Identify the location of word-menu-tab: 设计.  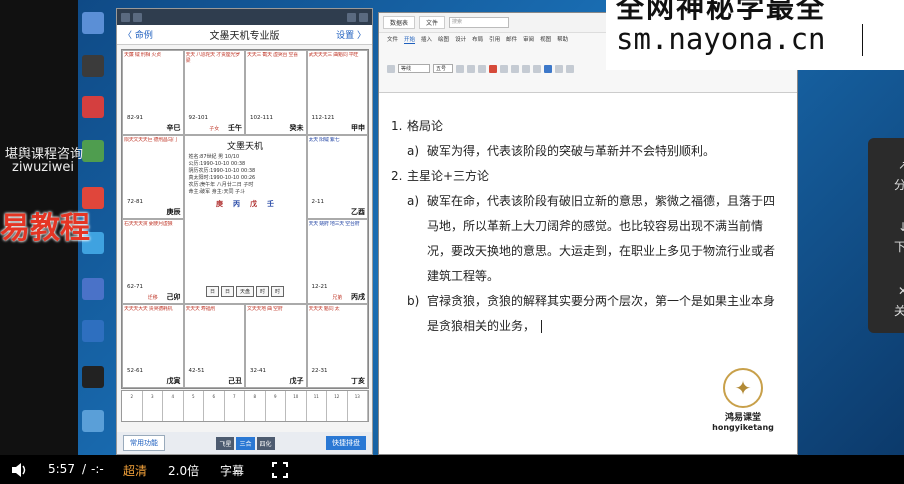
(460, 39).